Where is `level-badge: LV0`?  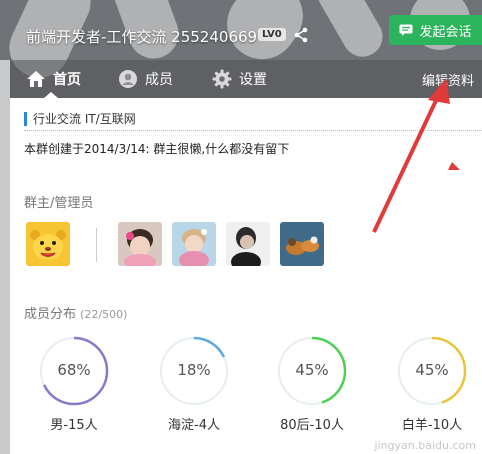 level-badge: LV0 is located at coordinates (272, 34).